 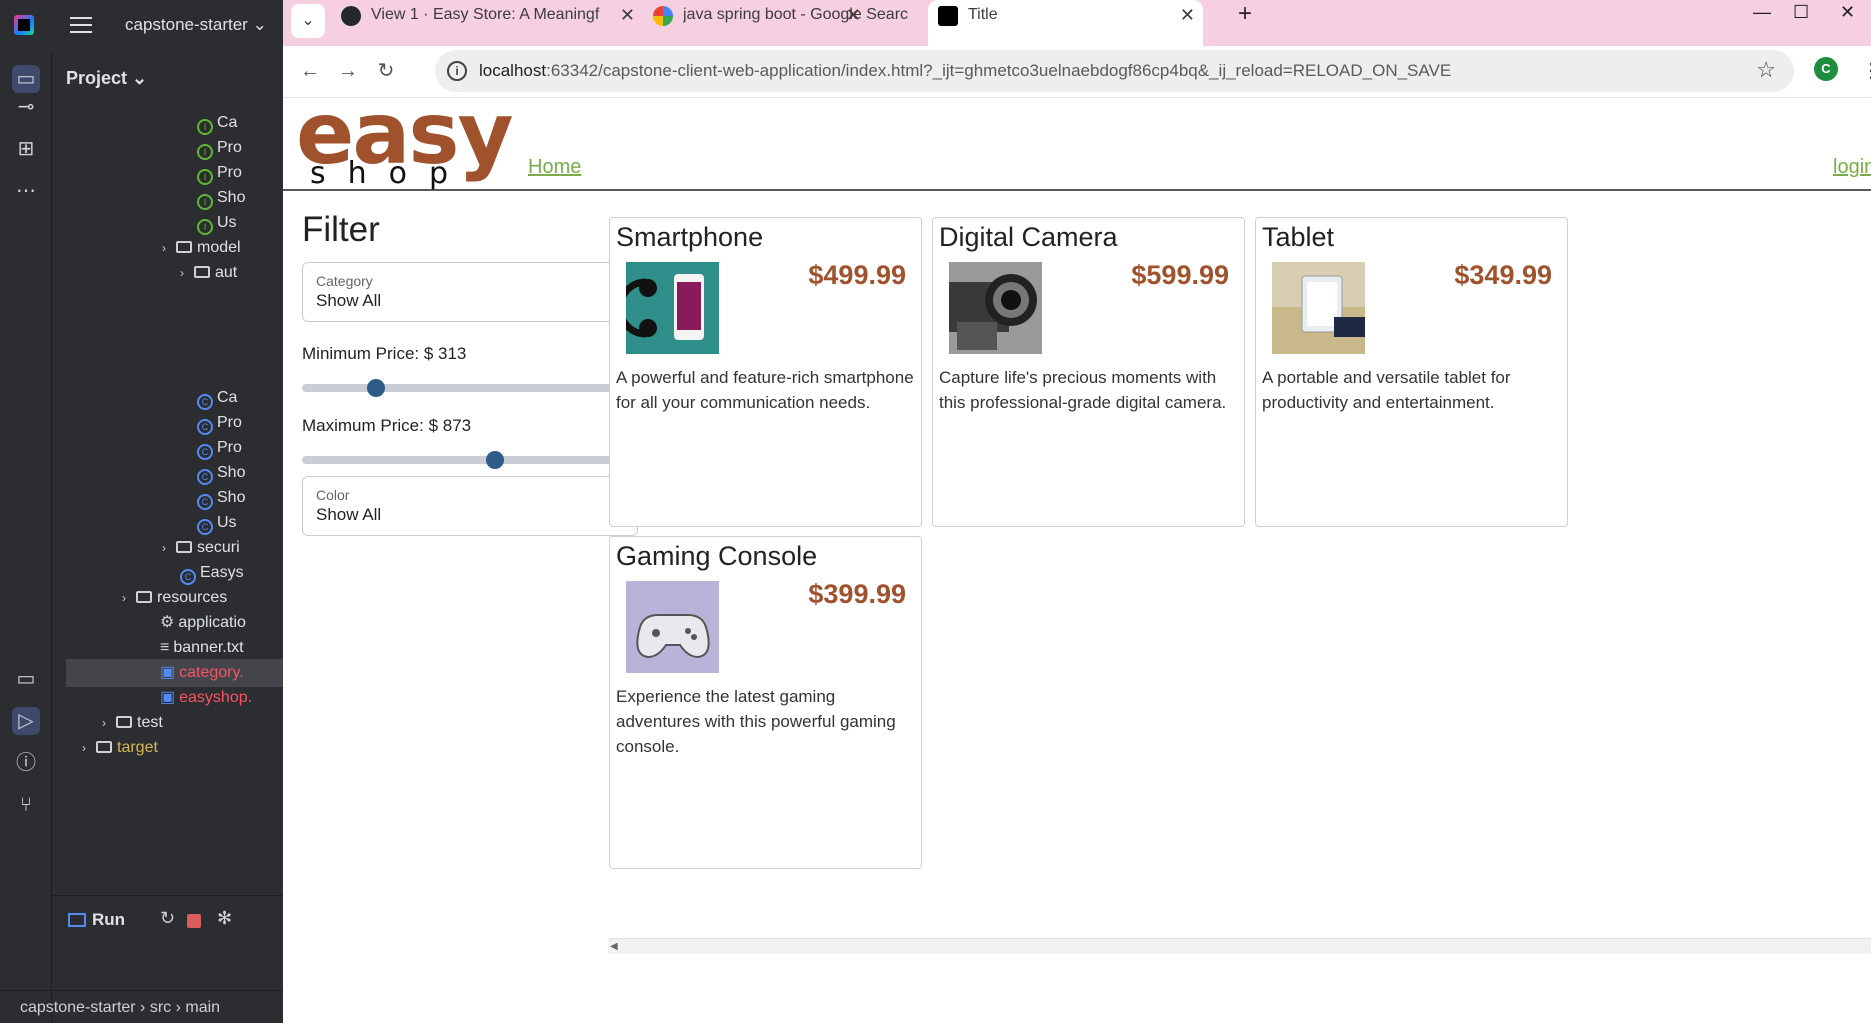 I want to click on commit-icon: ⊸, so click(x=26, y=107).